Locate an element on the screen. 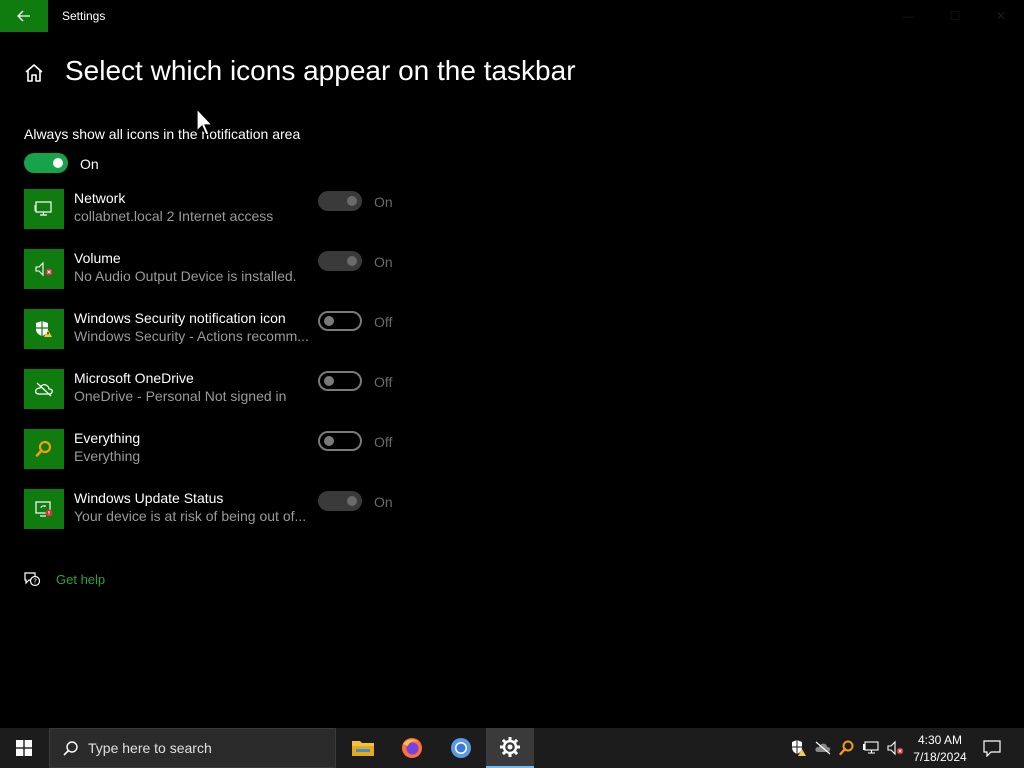 The image size is (1024, 768). taskbar-firefox is located at coordinates (412, 748).